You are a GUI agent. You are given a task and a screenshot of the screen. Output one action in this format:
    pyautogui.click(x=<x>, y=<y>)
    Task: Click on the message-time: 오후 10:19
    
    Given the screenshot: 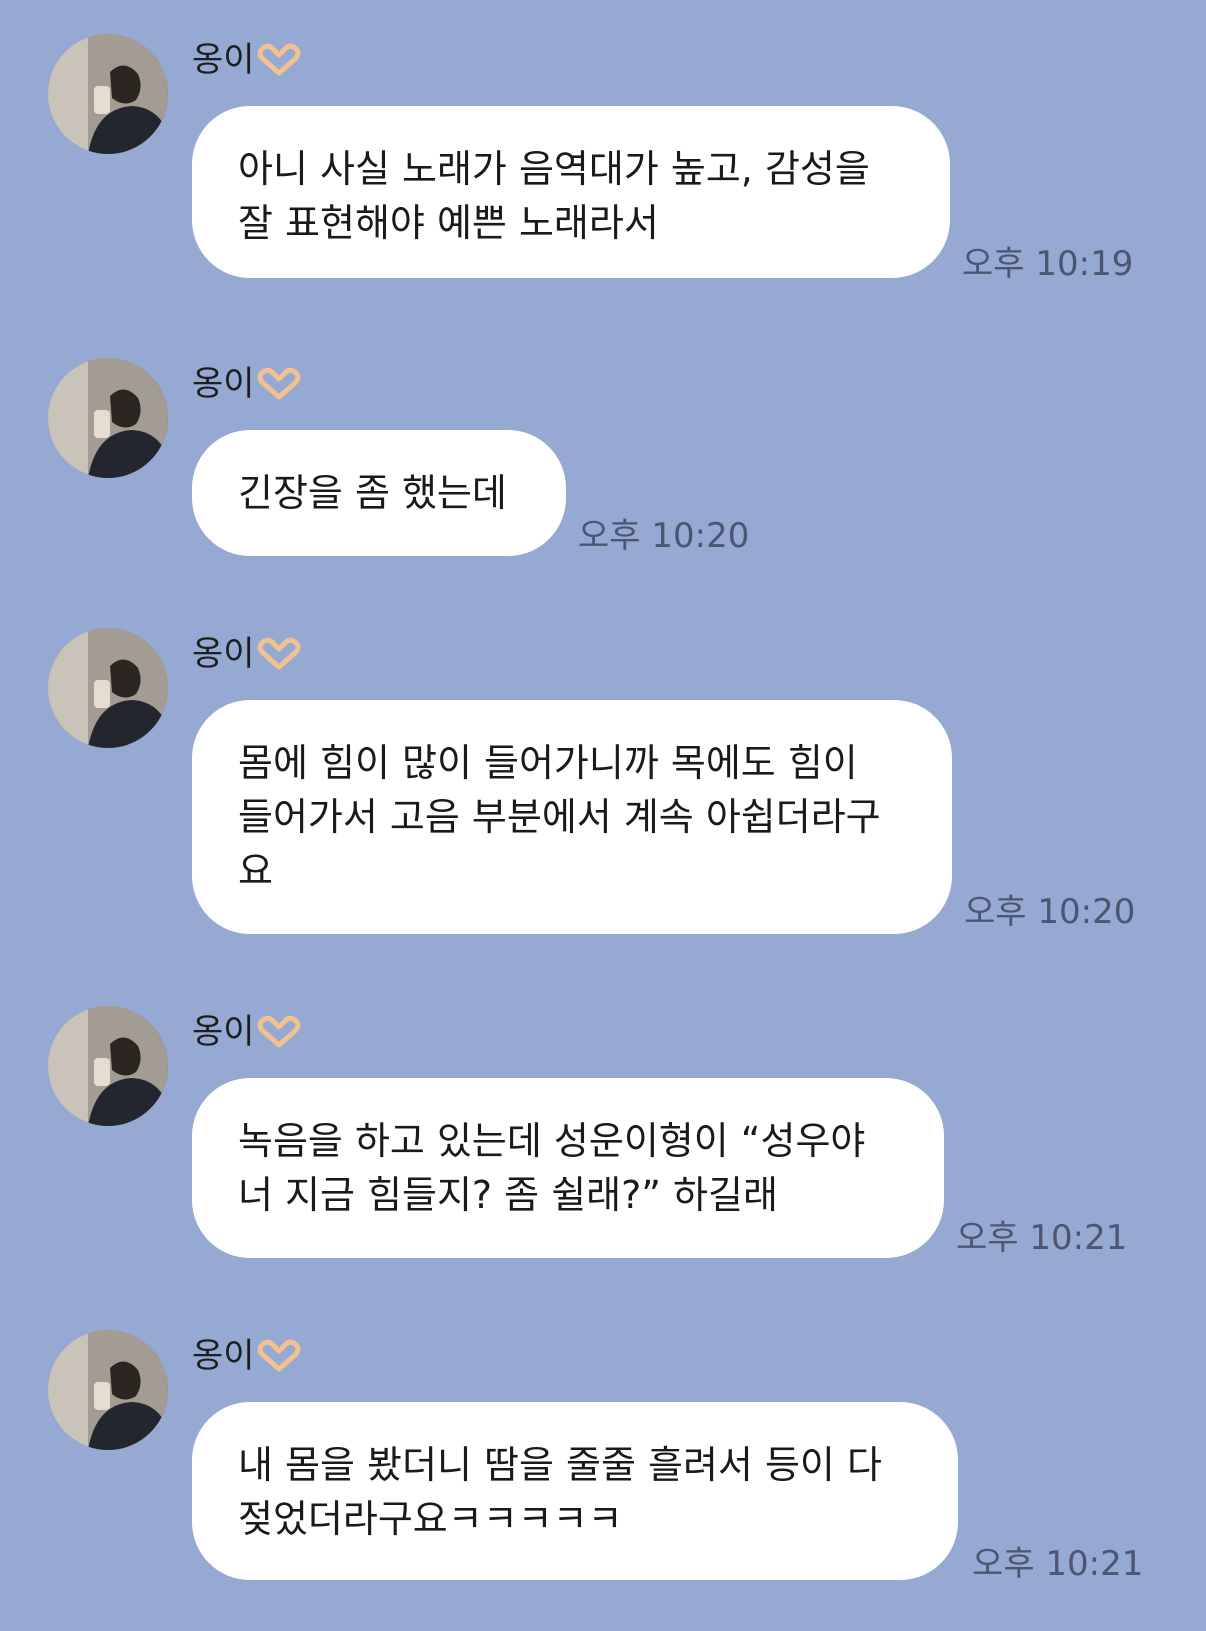 What is the action you would take?
    pyautogui.click(x=1048, y=264)
    